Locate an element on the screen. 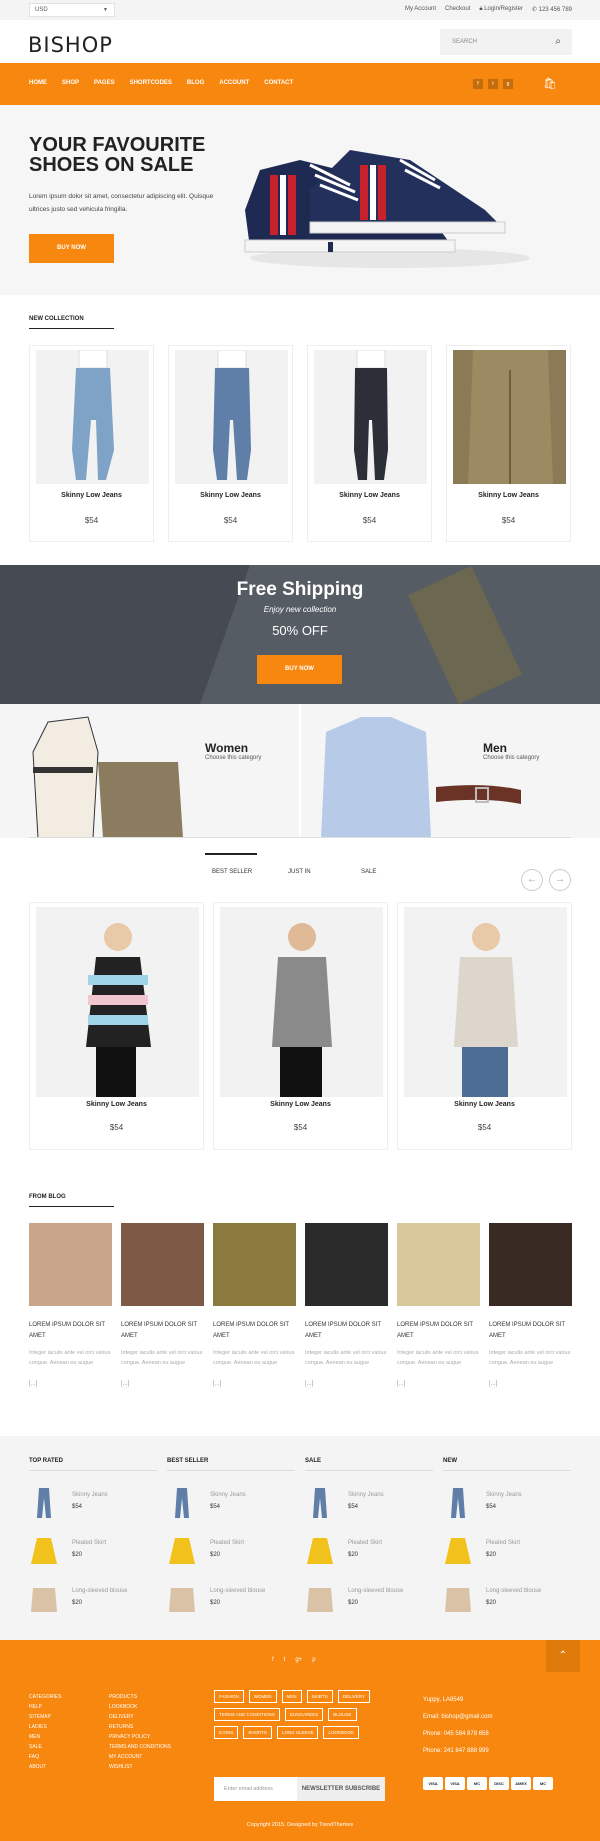 This screenshot has height=1841, width=600. tag: LOOKBOOK is located at coordinates (341, 1732).